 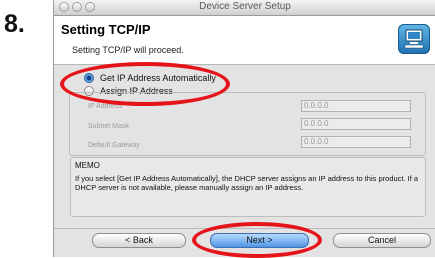 I want to click on window-title: Device Server Setup, so click(x=245, y=6).